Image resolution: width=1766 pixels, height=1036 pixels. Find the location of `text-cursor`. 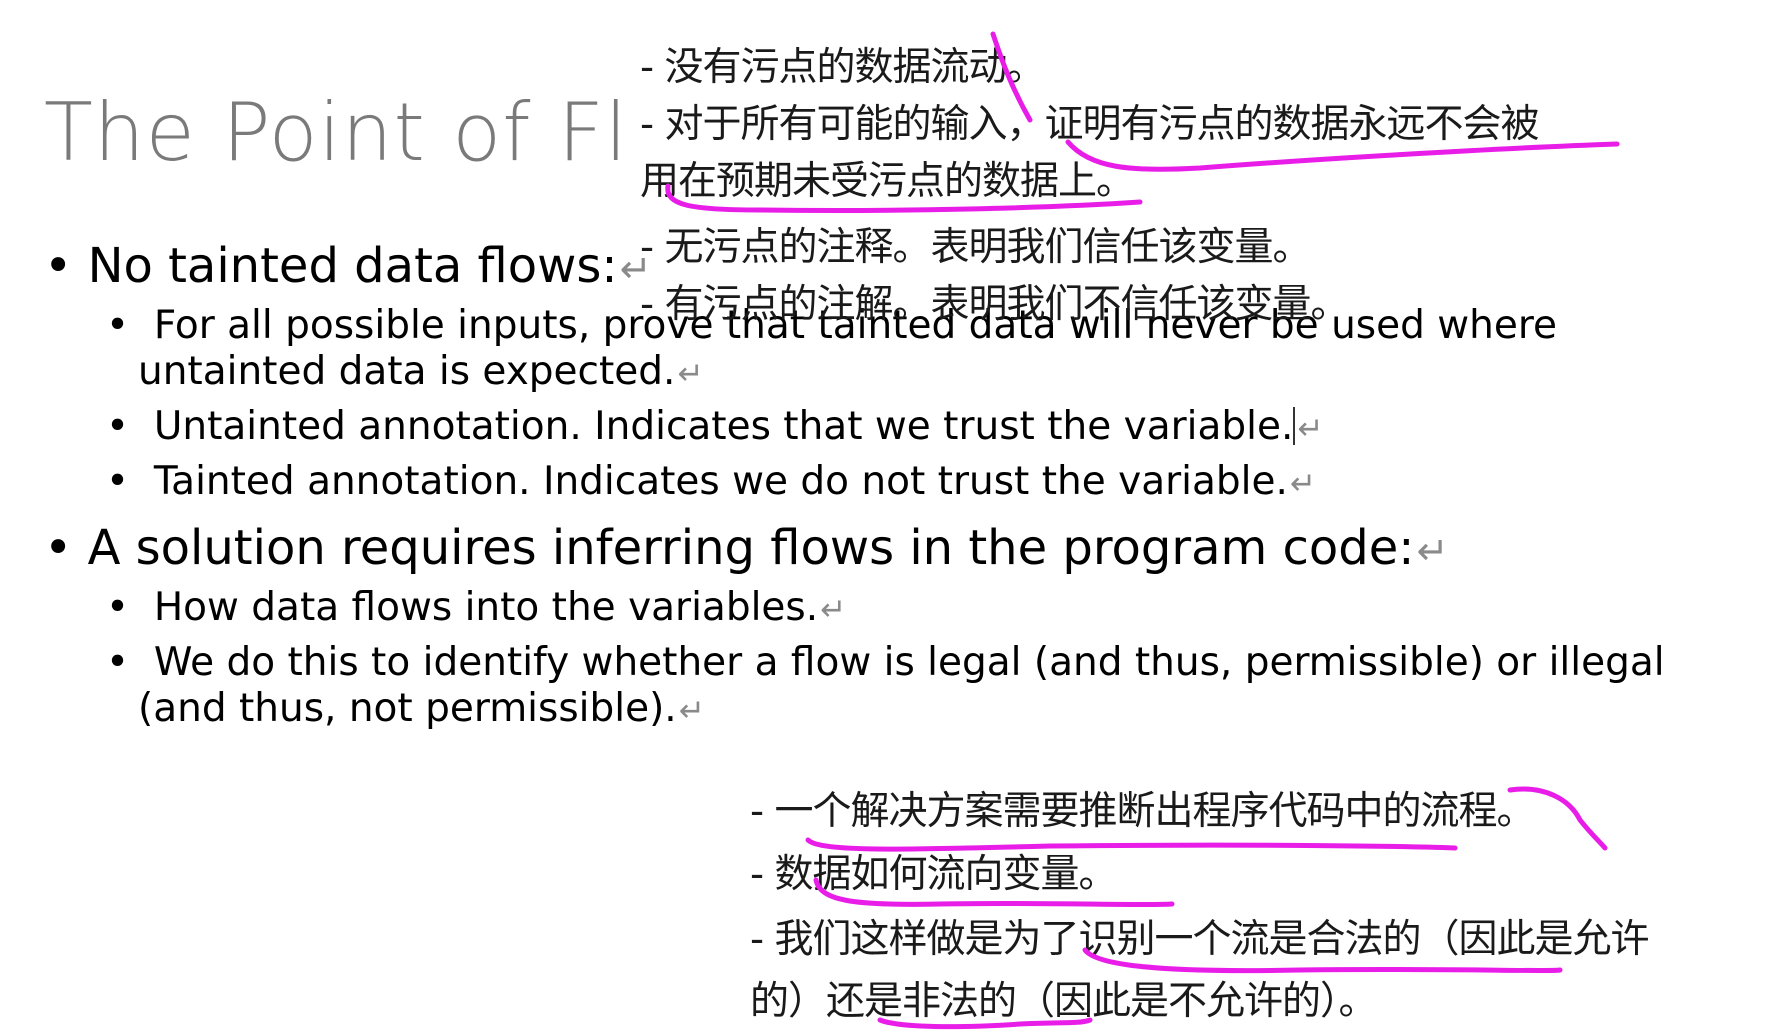

text-cursor is located at coordinates (1294, 426).